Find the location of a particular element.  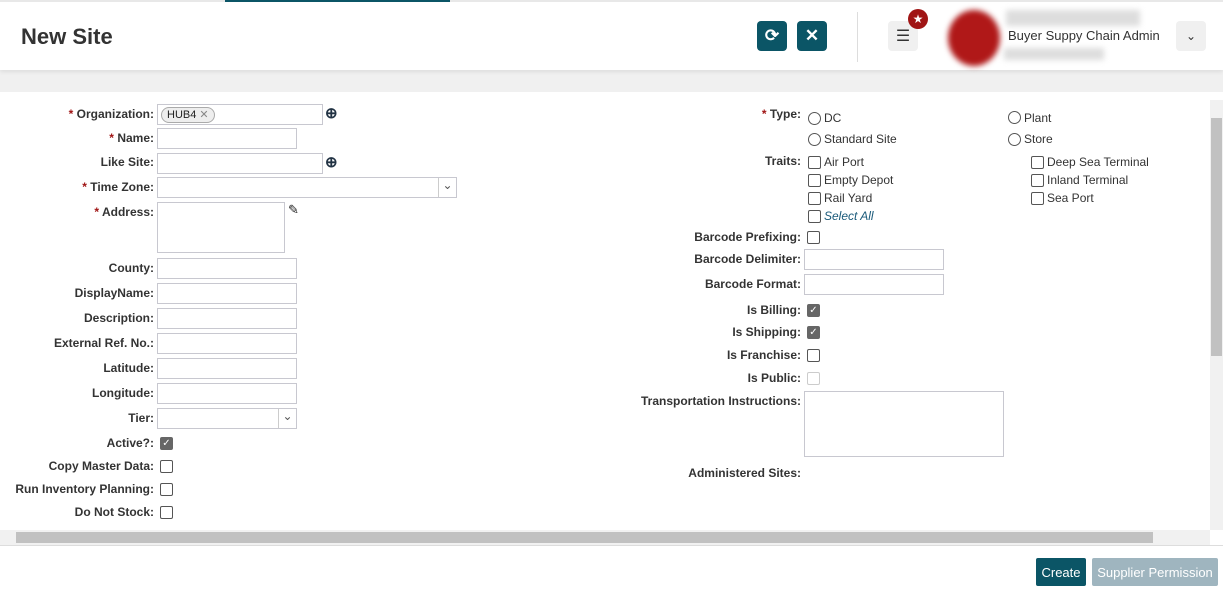

type-radio-dc is located at coordinates (814, 118).